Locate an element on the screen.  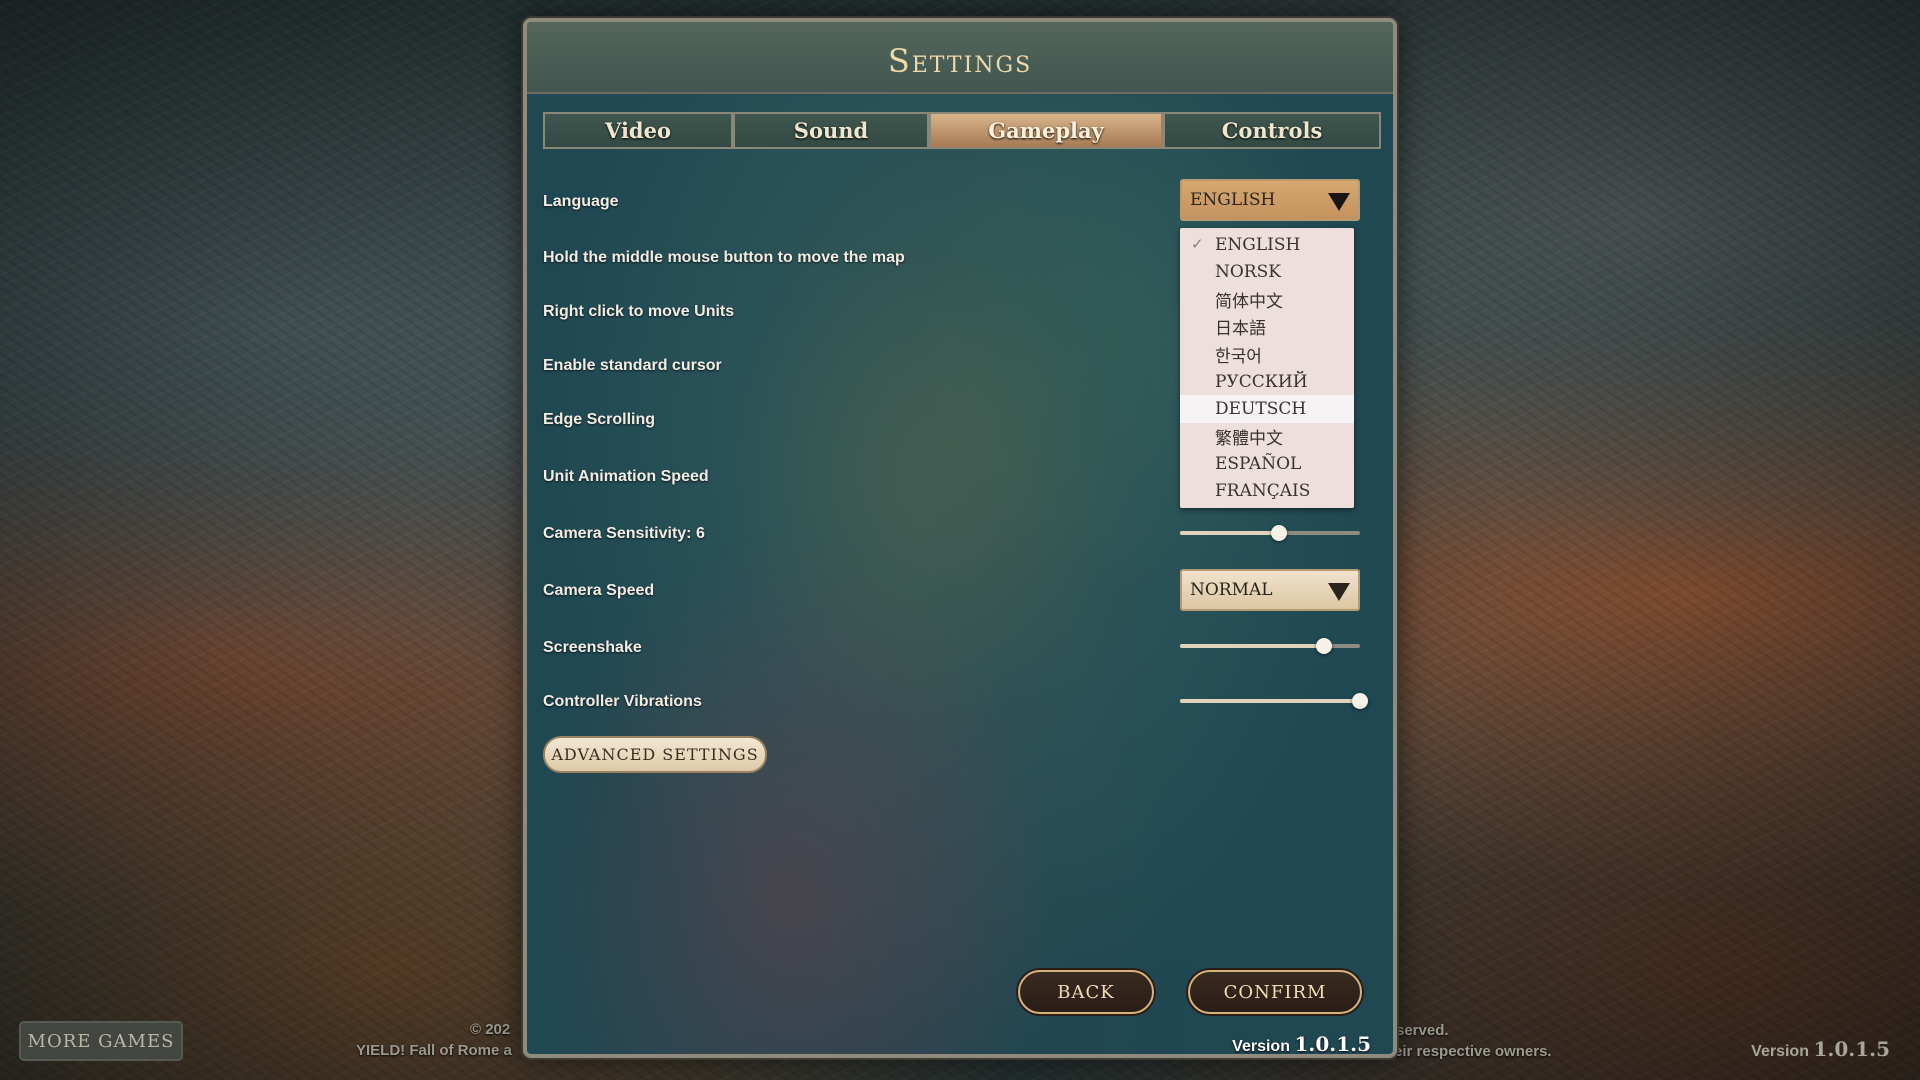
screenshake-slider is located at coordinates (1270, 646).